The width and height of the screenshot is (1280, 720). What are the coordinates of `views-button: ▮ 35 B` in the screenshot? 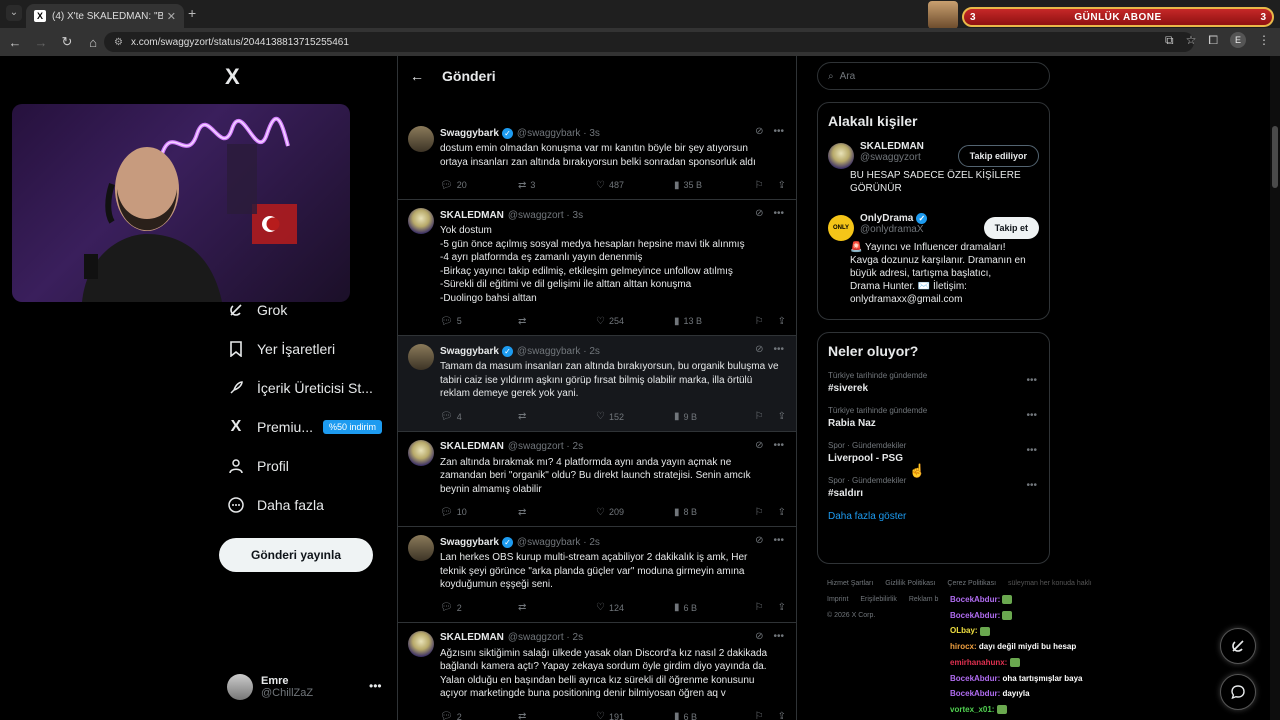 It's located at (709, 185).